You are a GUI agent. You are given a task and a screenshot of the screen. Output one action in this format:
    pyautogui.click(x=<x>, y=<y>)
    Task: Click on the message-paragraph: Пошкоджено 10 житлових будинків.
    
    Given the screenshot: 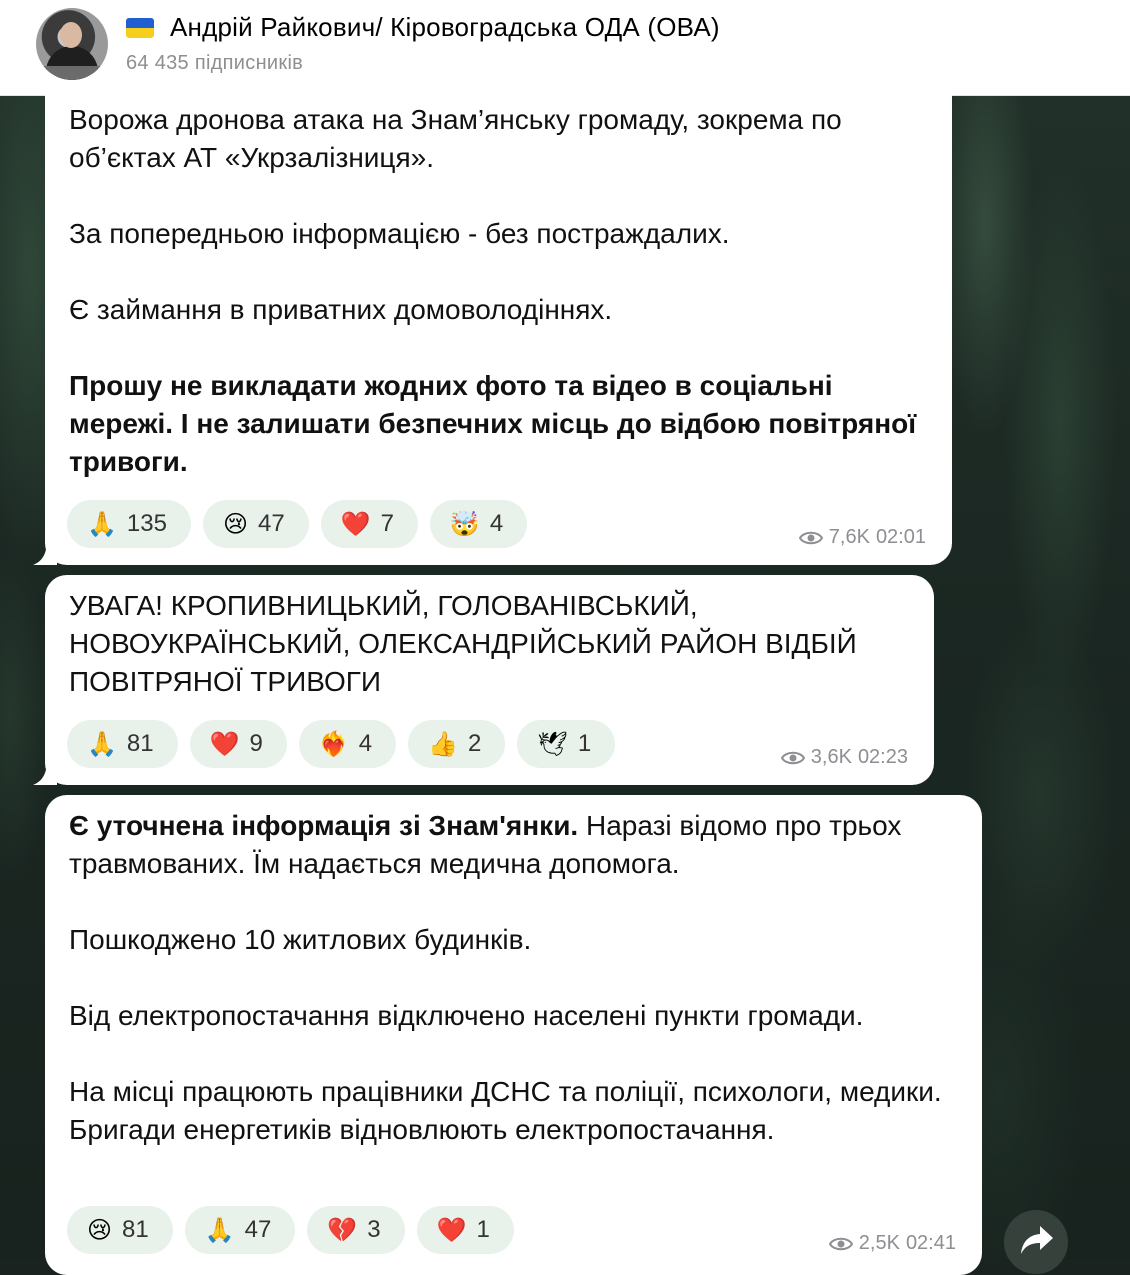 What is the action you would take?
    pyautogui.click(x=300, y=939)
    